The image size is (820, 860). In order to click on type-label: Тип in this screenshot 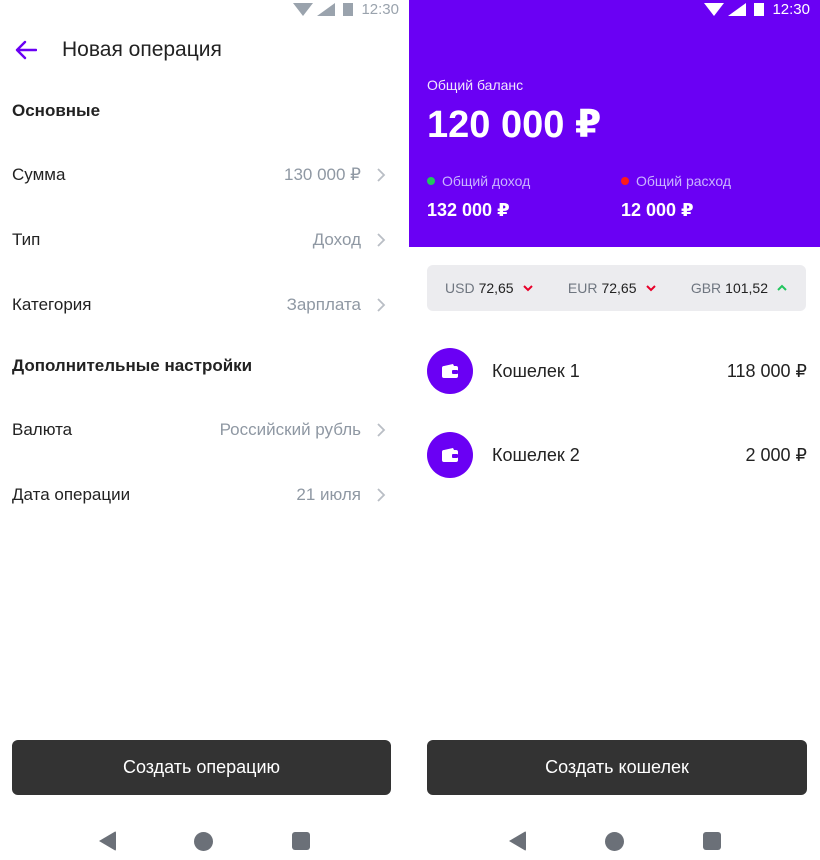, I will do `click(26, 239)`.